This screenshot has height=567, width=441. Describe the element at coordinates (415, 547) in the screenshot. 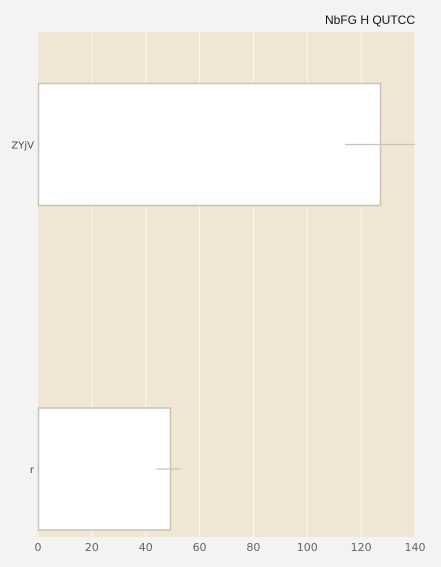

I see `x-tick-label: 140` at that location.